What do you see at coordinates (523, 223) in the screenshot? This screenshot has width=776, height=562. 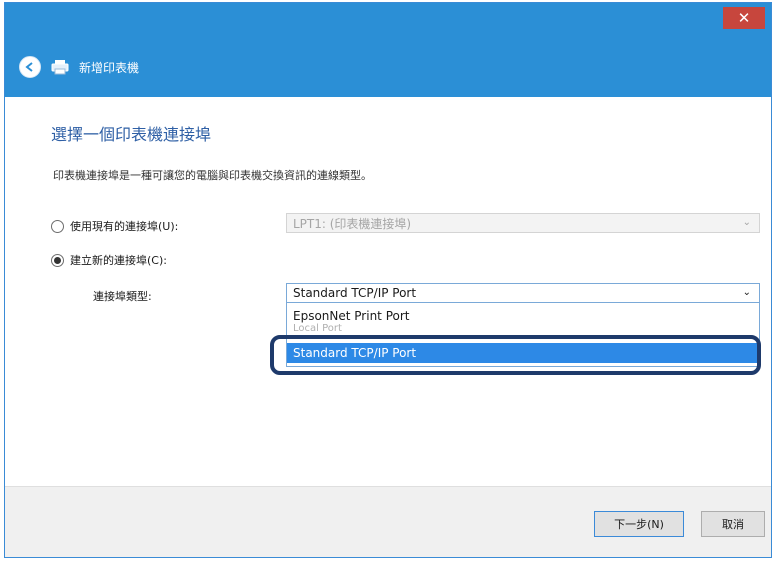 I see `existing-port-select: LPT1: (印表機連接埠) ⌄` at bounding box center [523, 223].